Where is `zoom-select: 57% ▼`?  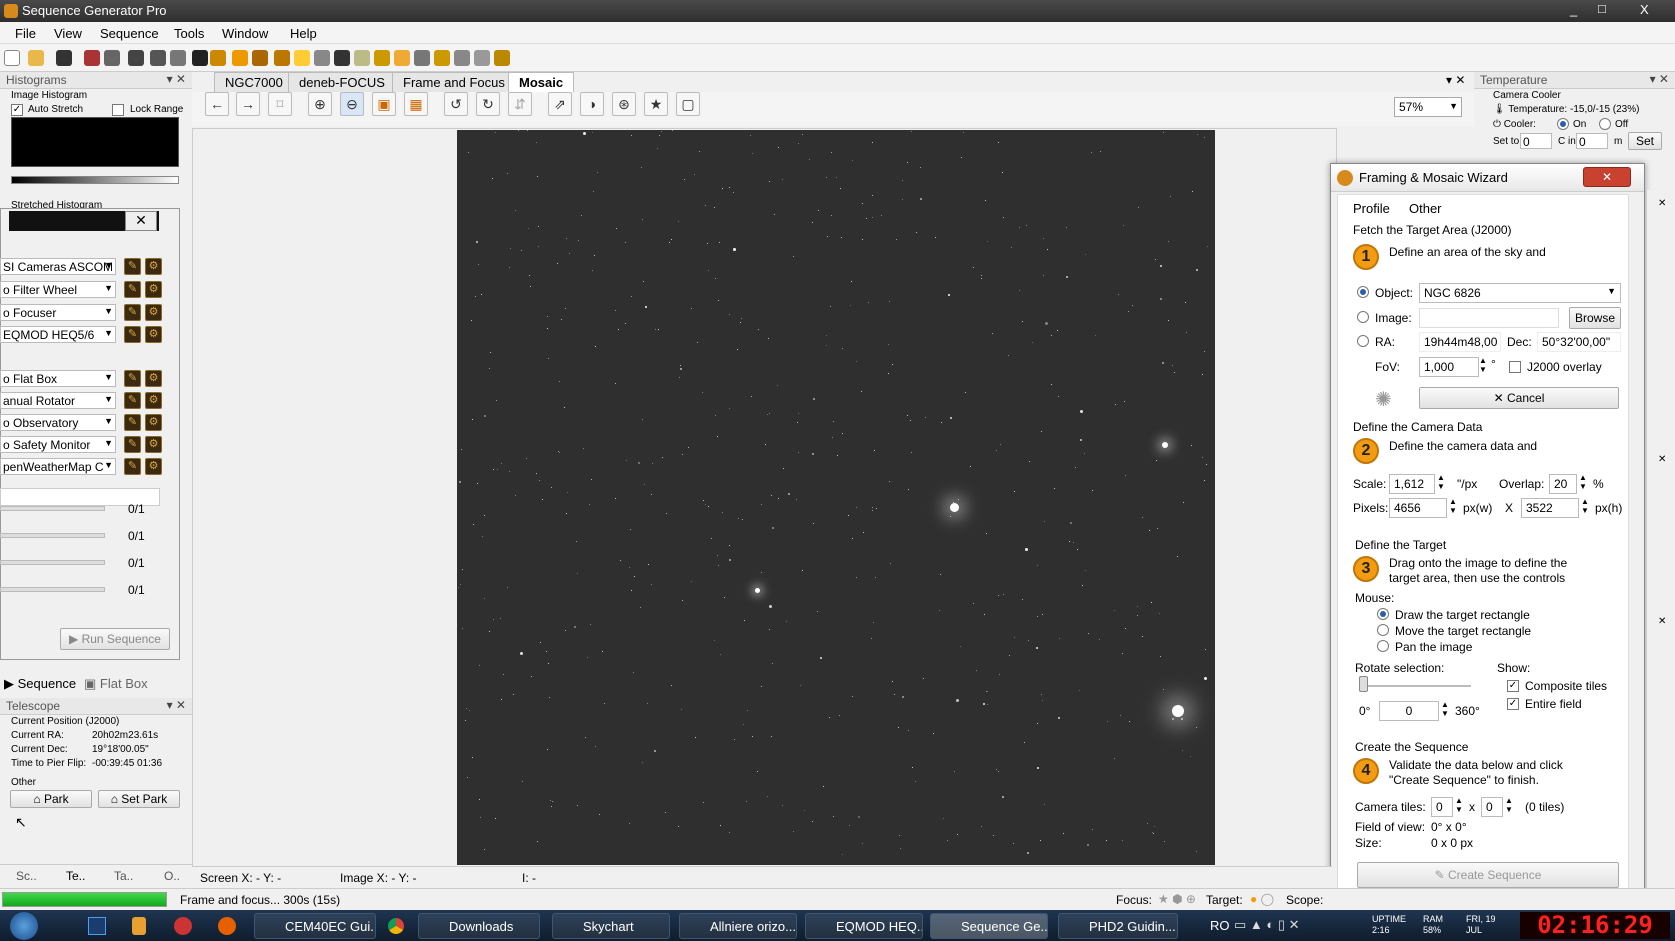
zoom-select: 57% ▼ is located at coordinates (1428, 107).